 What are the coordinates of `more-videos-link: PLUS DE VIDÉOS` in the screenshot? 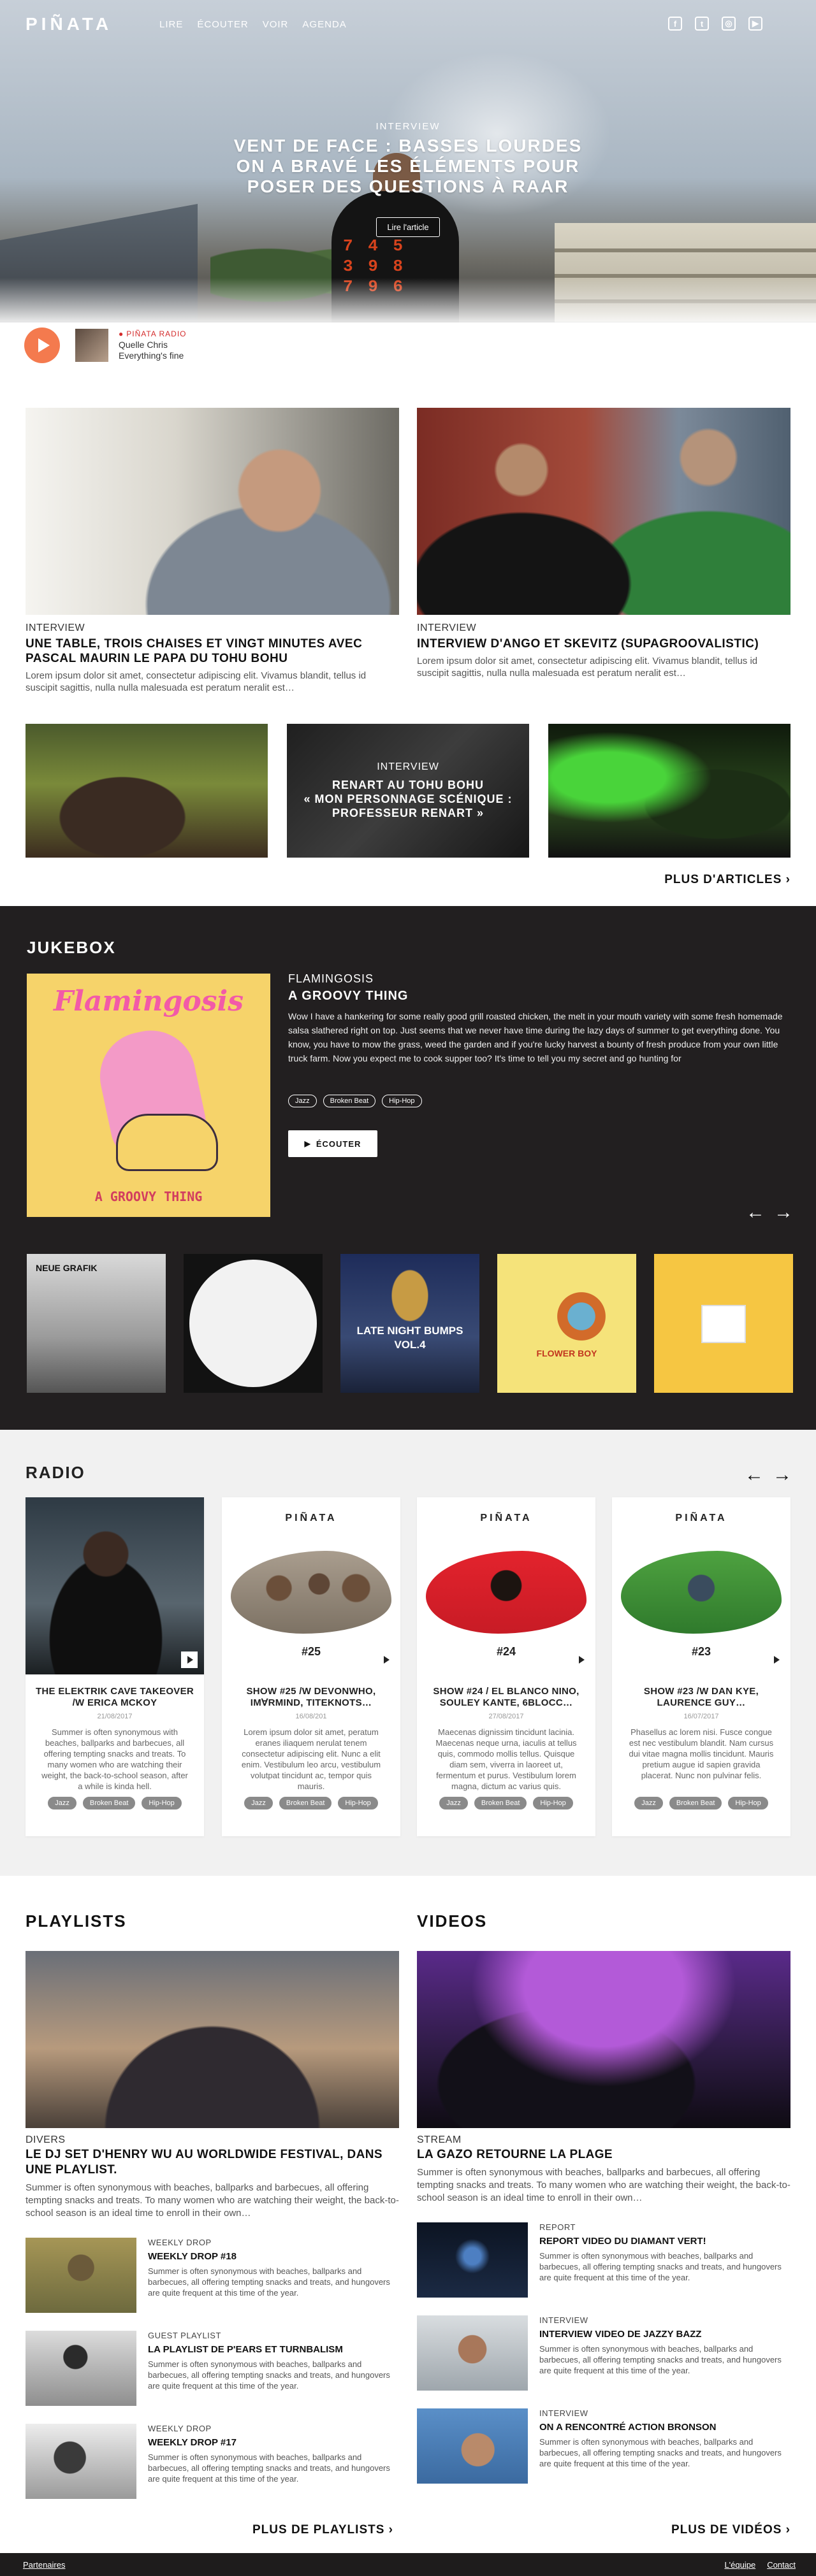 It's located at (730, 2530).